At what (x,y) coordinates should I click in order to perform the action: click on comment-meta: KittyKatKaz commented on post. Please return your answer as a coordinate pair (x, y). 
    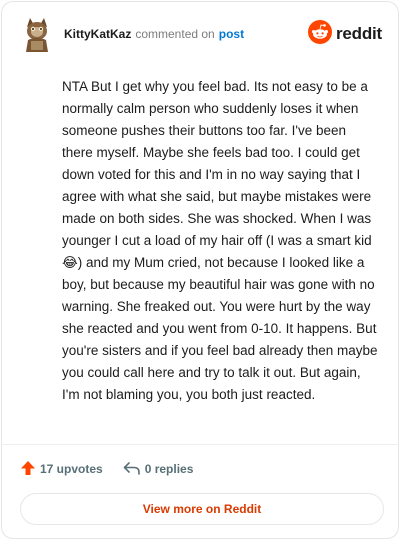
    Looking at the image, I should click on (154, 34).